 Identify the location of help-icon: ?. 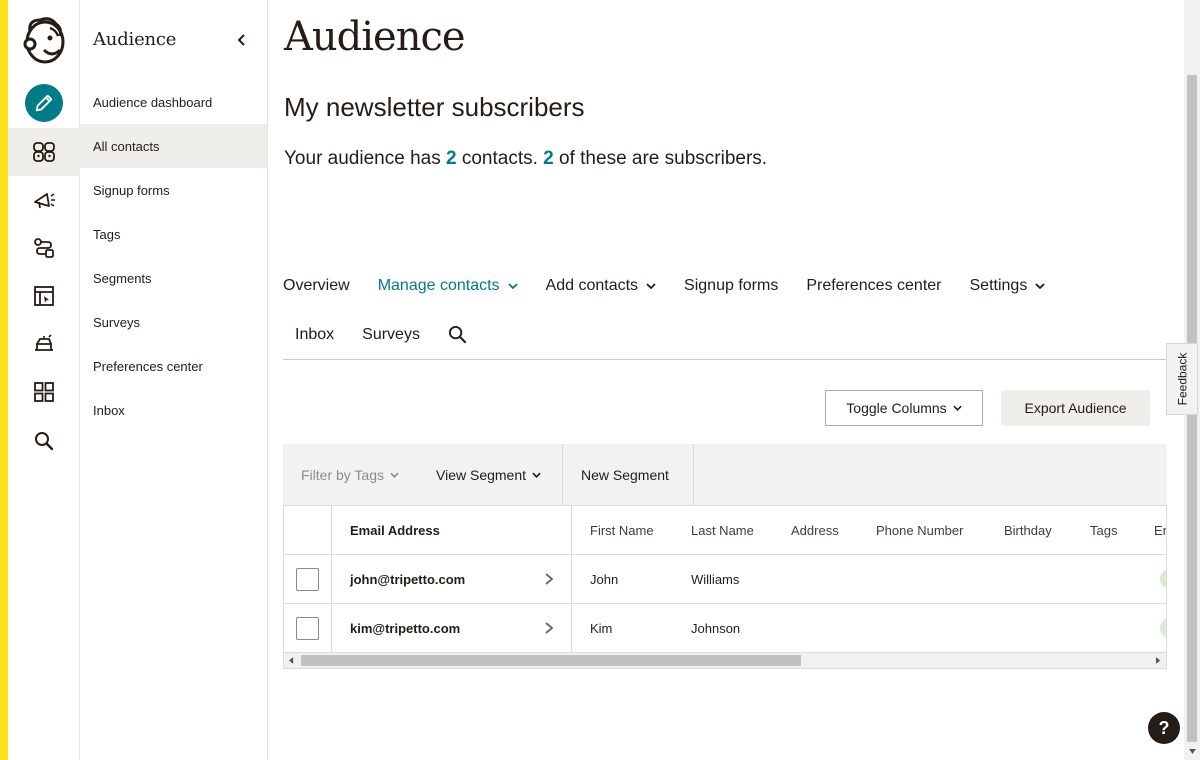
(1164, 727).